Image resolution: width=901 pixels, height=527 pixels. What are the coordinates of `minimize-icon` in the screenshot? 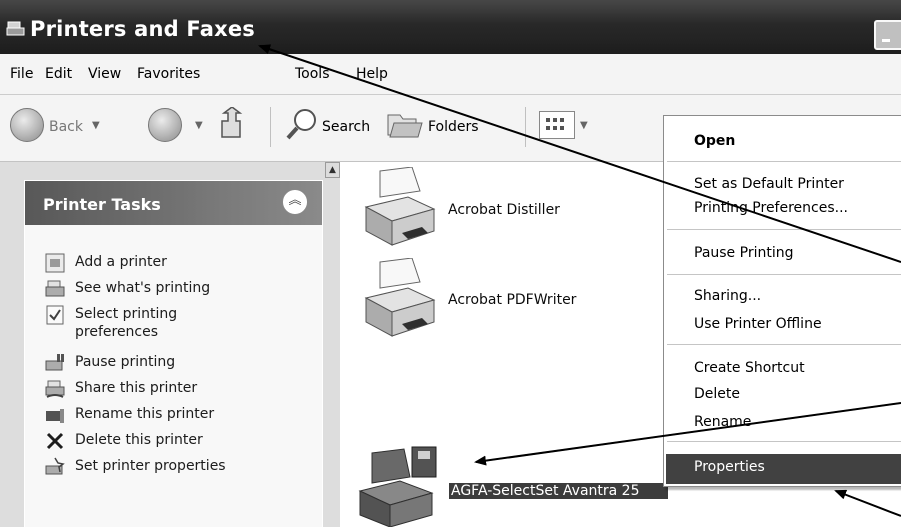 It's located at (886, 40).